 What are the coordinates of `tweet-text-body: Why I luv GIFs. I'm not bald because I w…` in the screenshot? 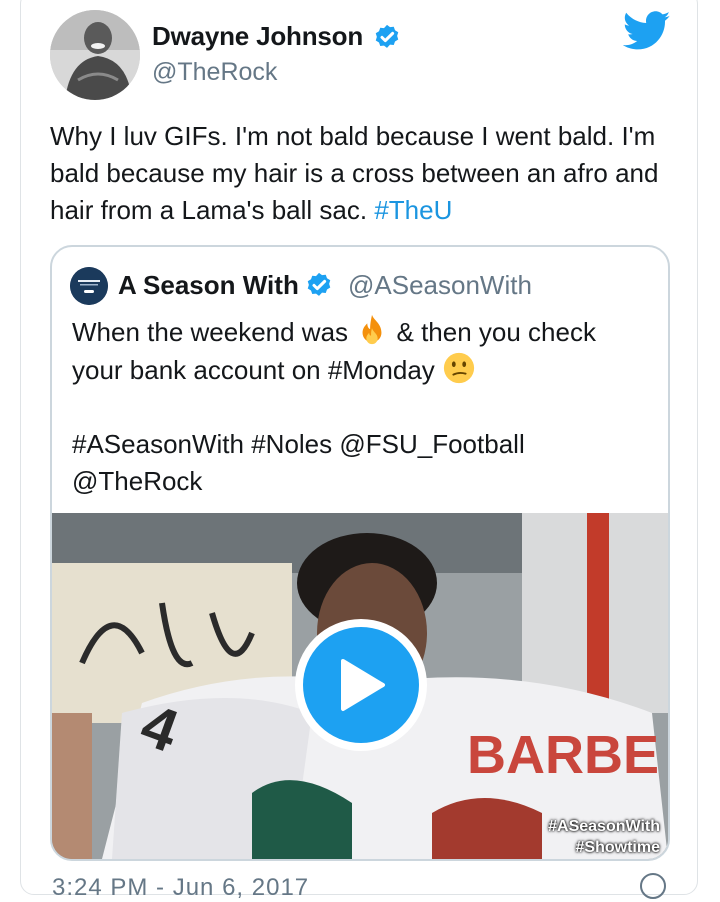 It's located at (354, 173).